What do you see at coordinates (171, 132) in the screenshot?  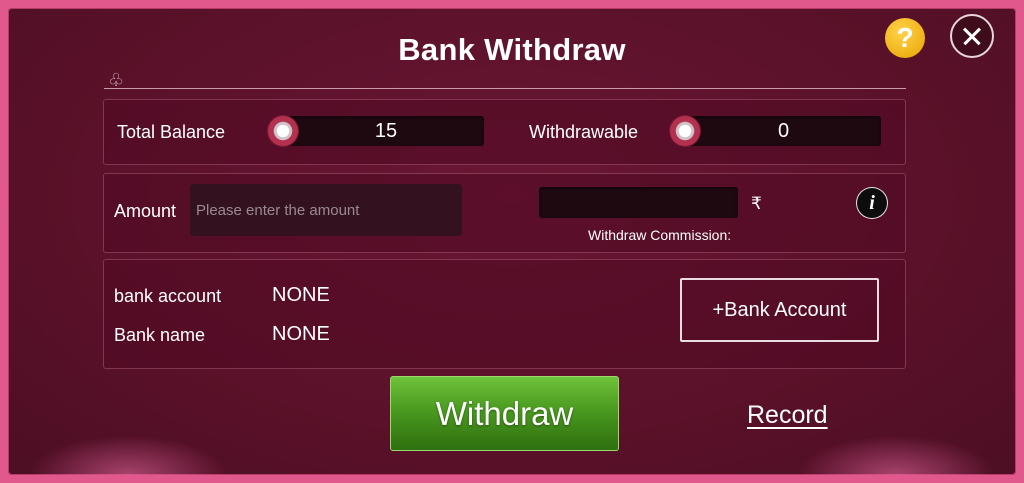 I see `total-balance-label: Total Balance` at bounding box center [171, 132].